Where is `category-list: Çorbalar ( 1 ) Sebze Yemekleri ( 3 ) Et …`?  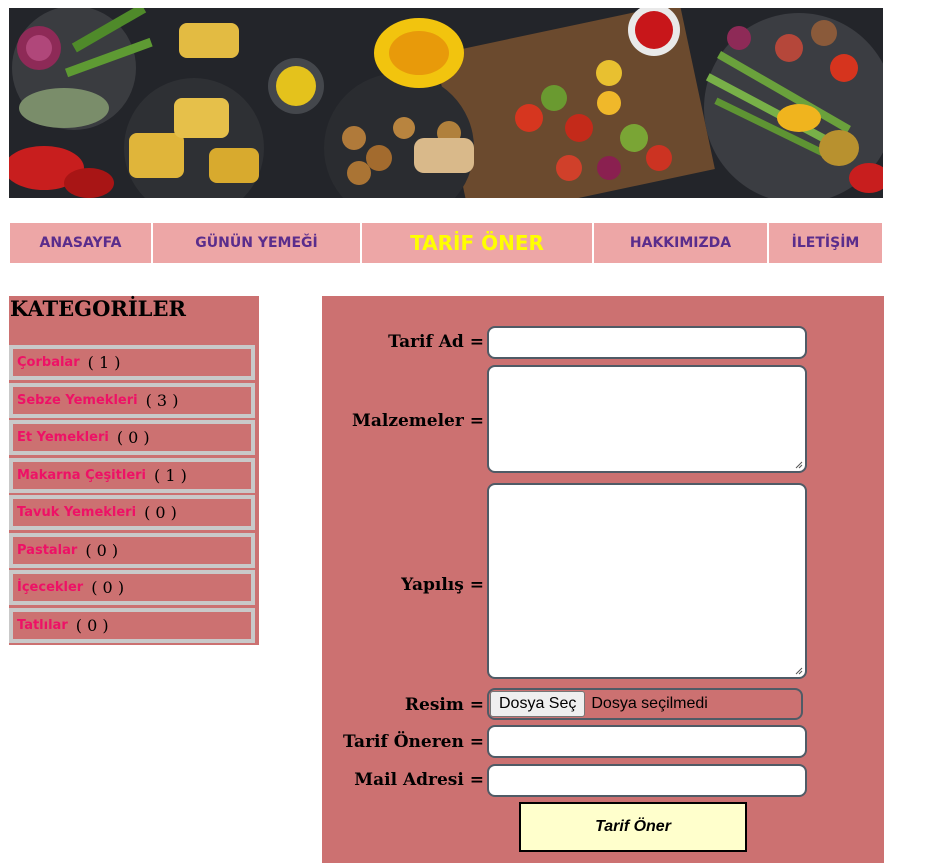
category-list: Çorbalar ( 1 ) Sebze Yemekleri ( 3 ) Et … is located at coordinates (132, 495).